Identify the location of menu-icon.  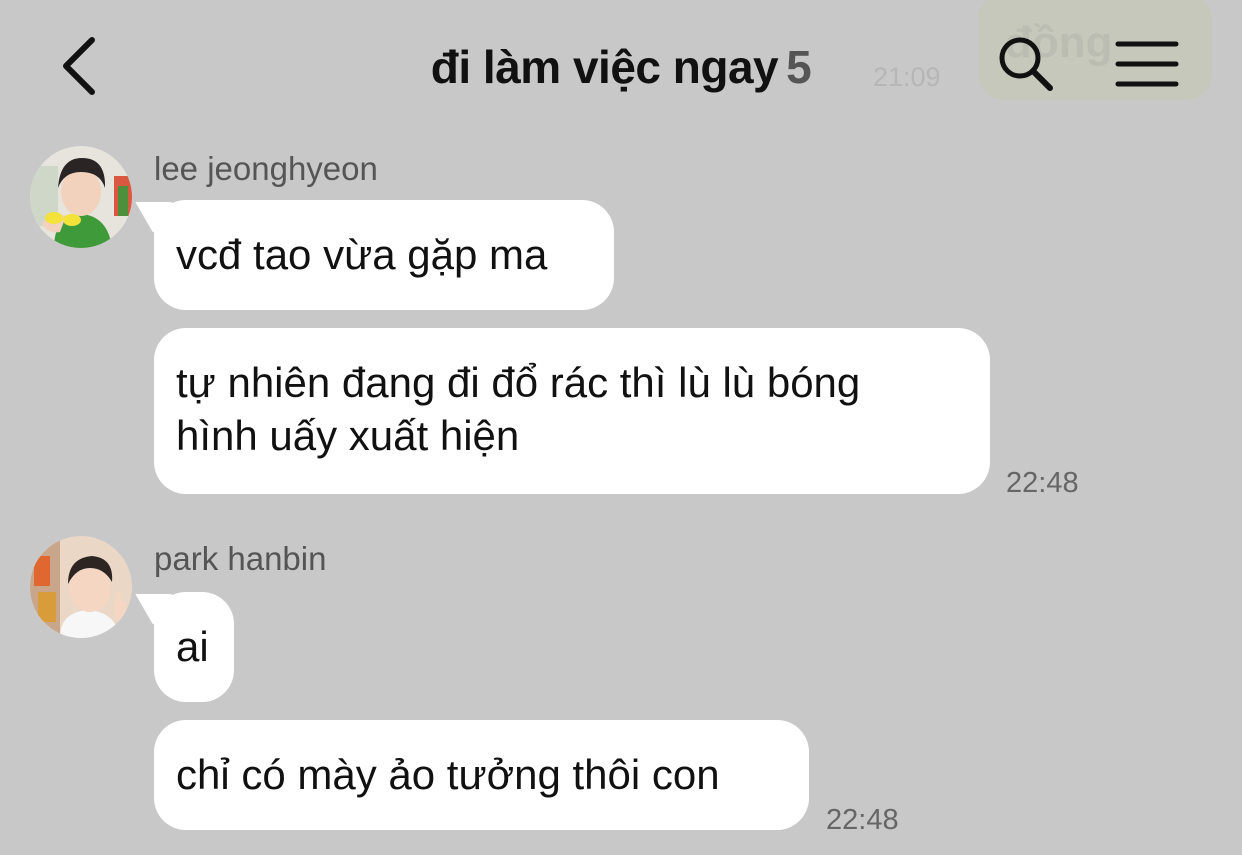
(1147, 64).